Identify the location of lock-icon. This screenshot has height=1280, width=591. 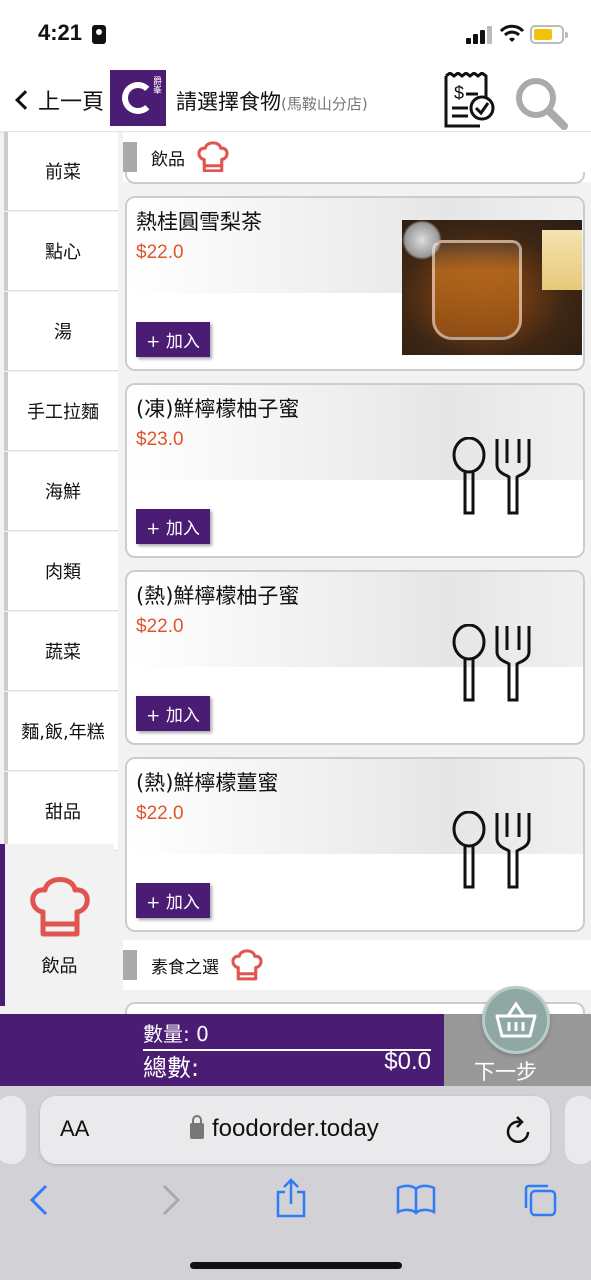
(197, 1127).